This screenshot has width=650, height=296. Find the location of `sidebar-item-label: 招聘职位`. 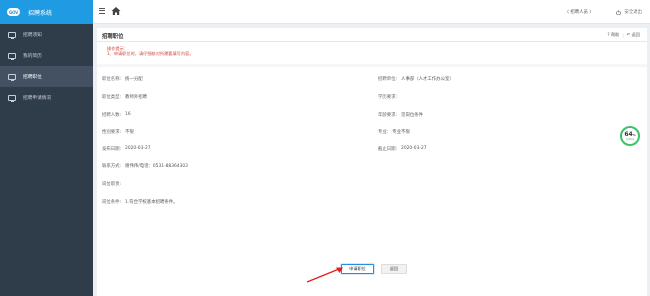

sidebar-item-label: 招聘职位 is located at coordinates (32, 77).